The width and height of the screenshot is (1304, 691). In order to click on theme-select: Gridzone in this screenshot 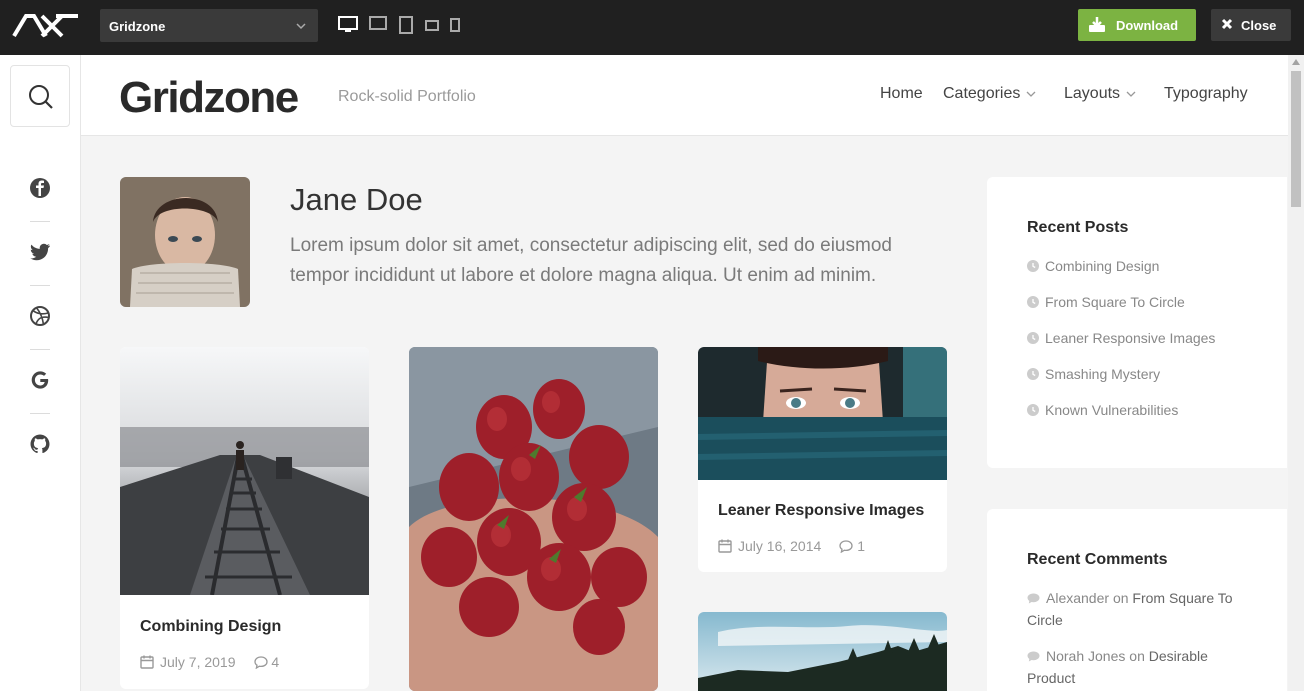, I will do `click(209, 25)`.